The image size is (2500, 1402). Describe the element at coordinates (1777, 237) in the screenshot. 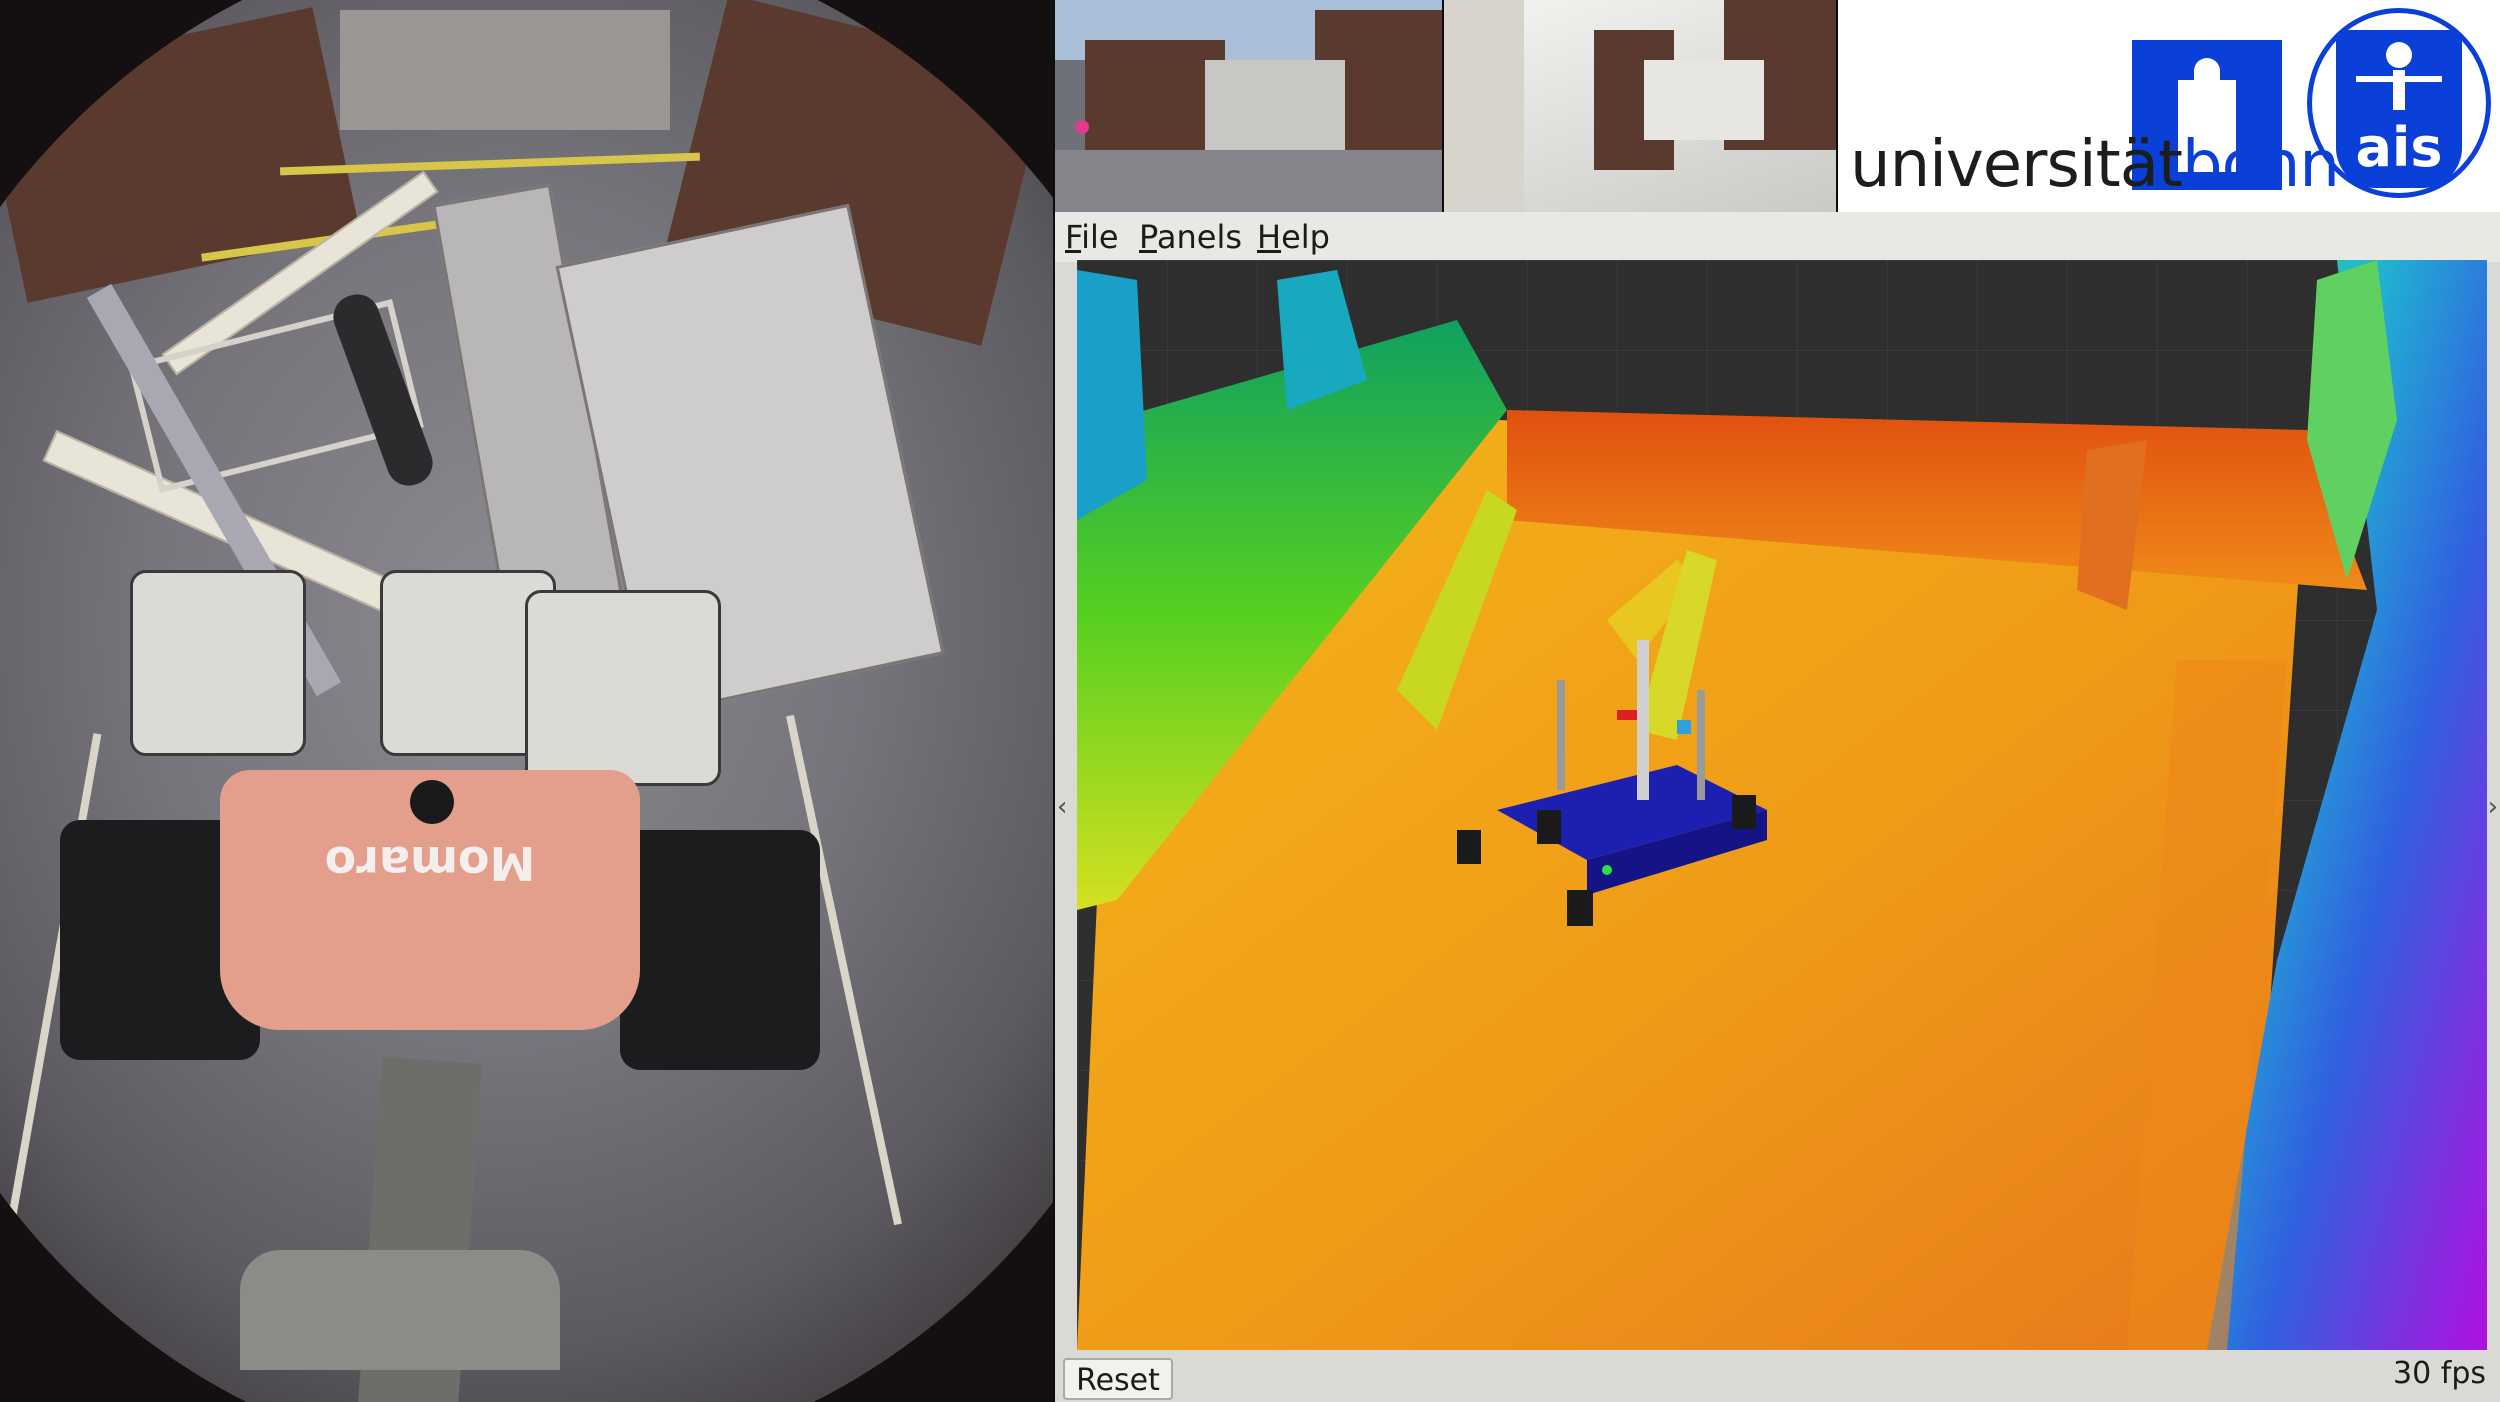

I see `menu-bar: File Panels Help` at that location.